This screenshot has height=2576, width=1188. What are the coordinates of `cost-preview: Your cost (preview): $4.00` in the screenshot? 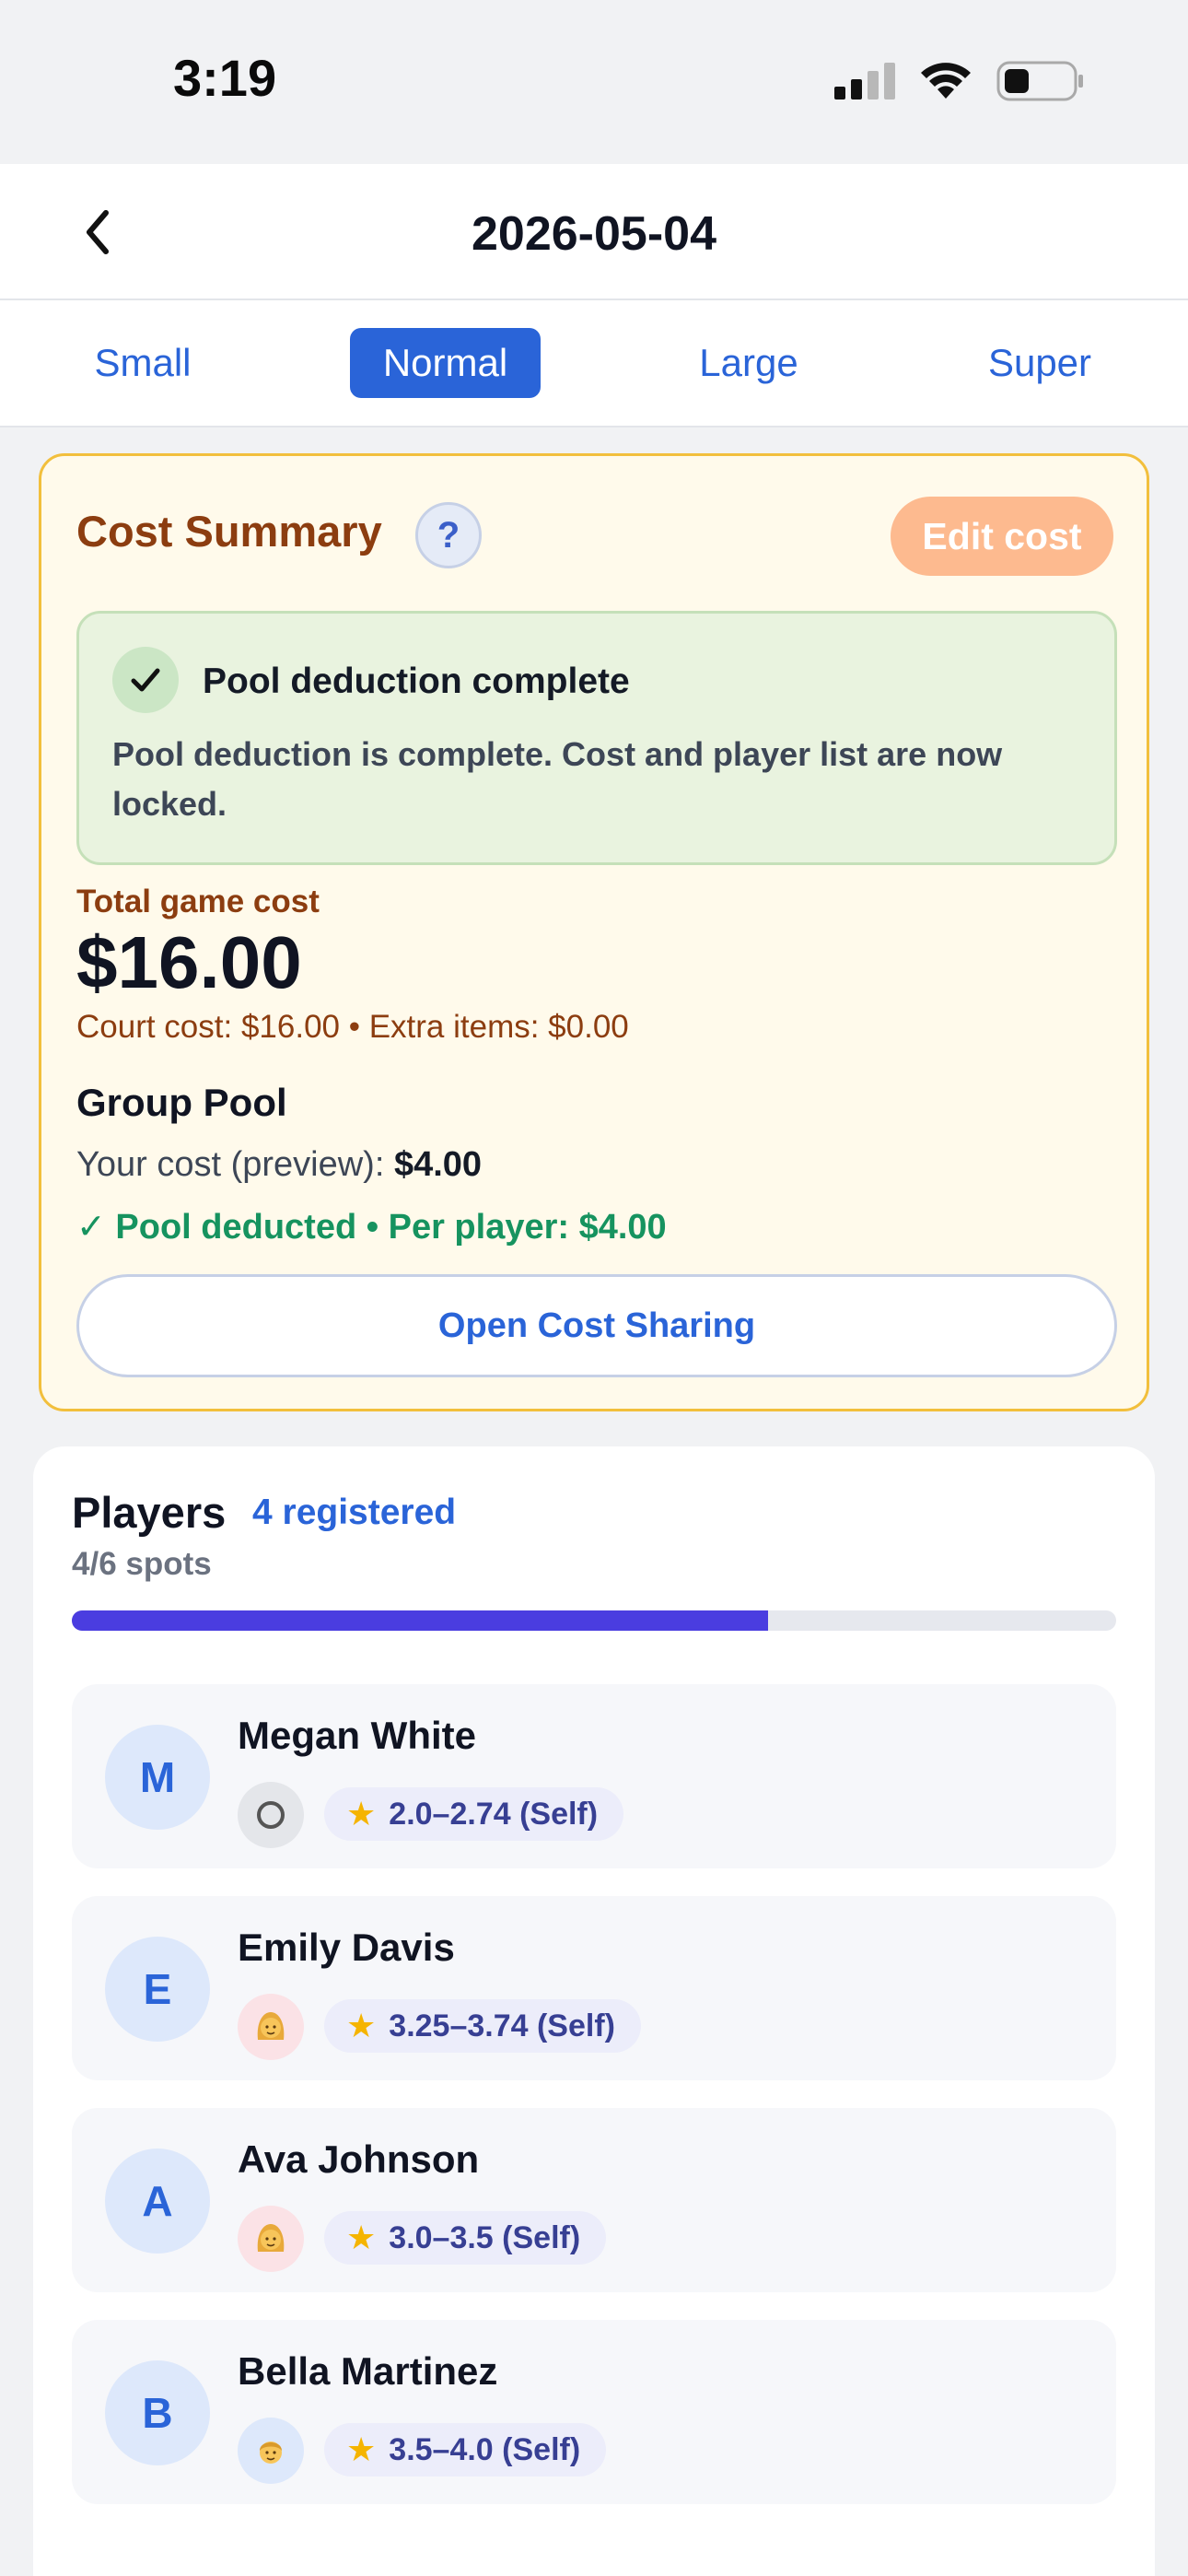 It's located at (279, 1165).